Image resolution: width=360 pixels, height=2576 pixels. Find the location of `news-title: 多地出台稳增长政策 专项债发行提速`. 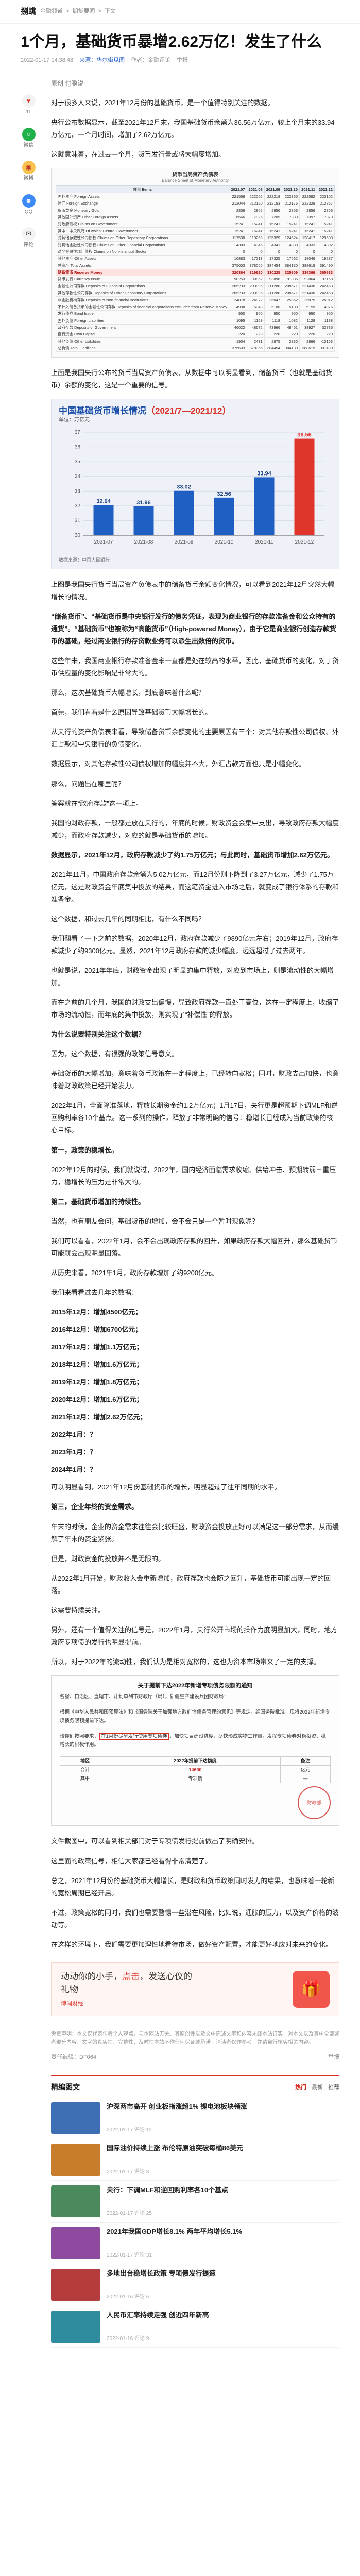

news-title: 多地出台稳增长政策 专项债发行提速 is located at coordinates (223, 2274).